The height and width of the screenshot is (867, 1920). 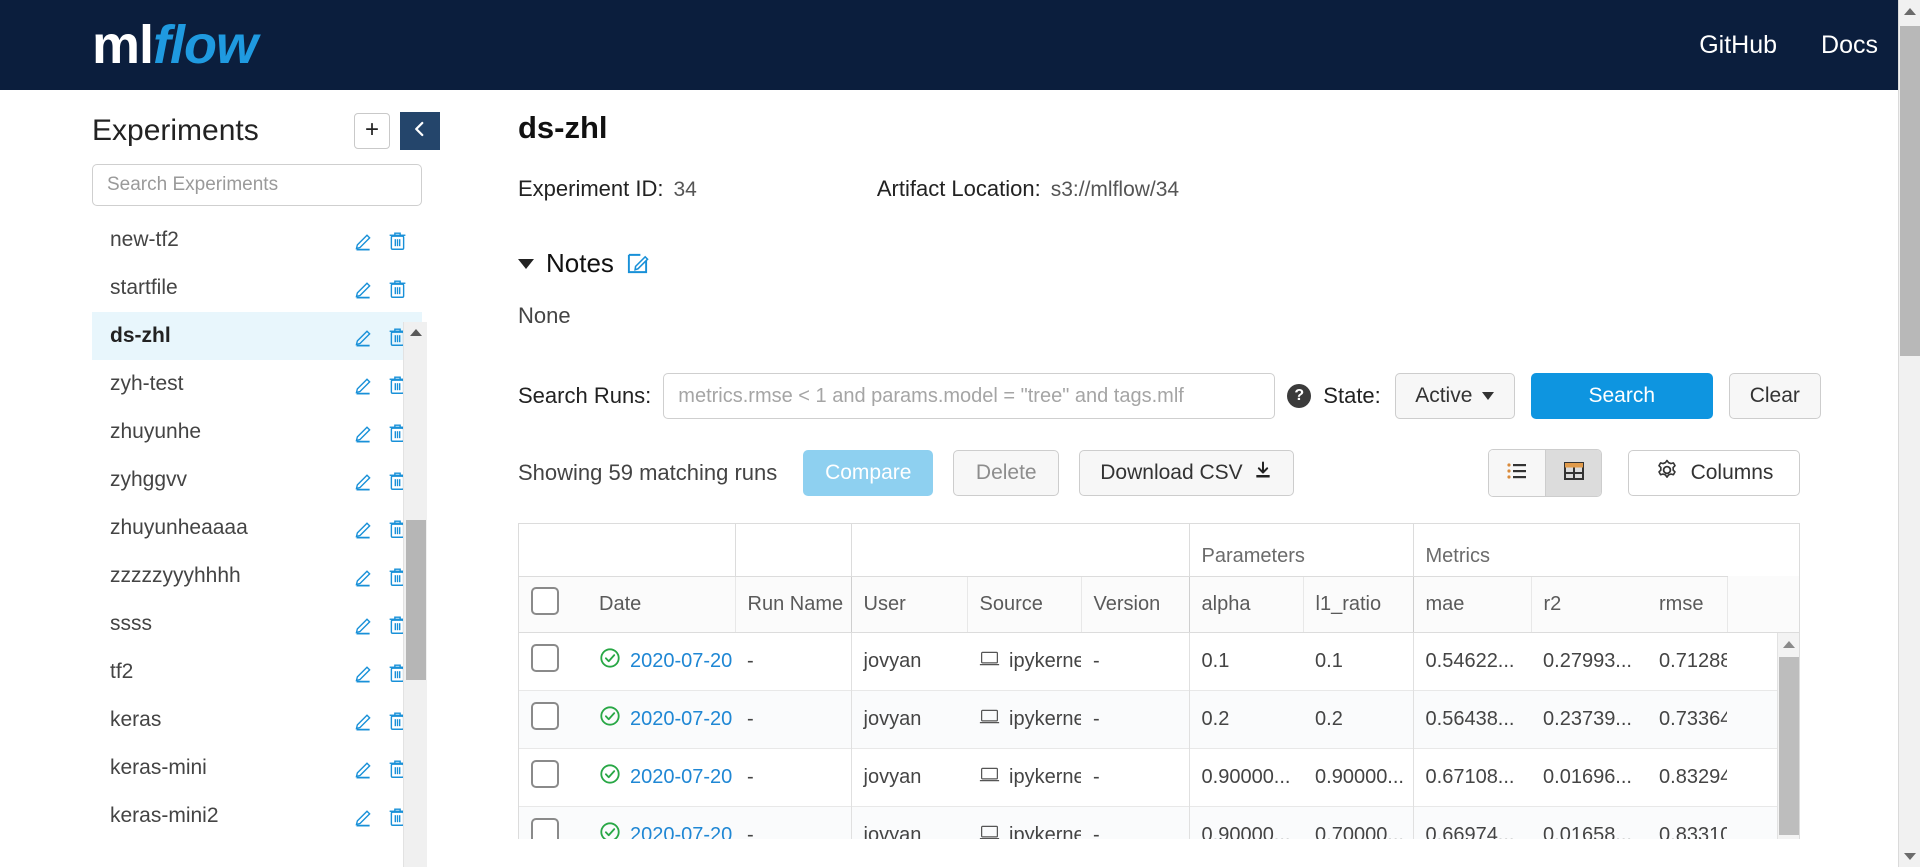 What do you see at coordinates (257, 288) in the screenshot?
I see `sidebar-item-startfile: startfile` at bounding box center [257, 288].